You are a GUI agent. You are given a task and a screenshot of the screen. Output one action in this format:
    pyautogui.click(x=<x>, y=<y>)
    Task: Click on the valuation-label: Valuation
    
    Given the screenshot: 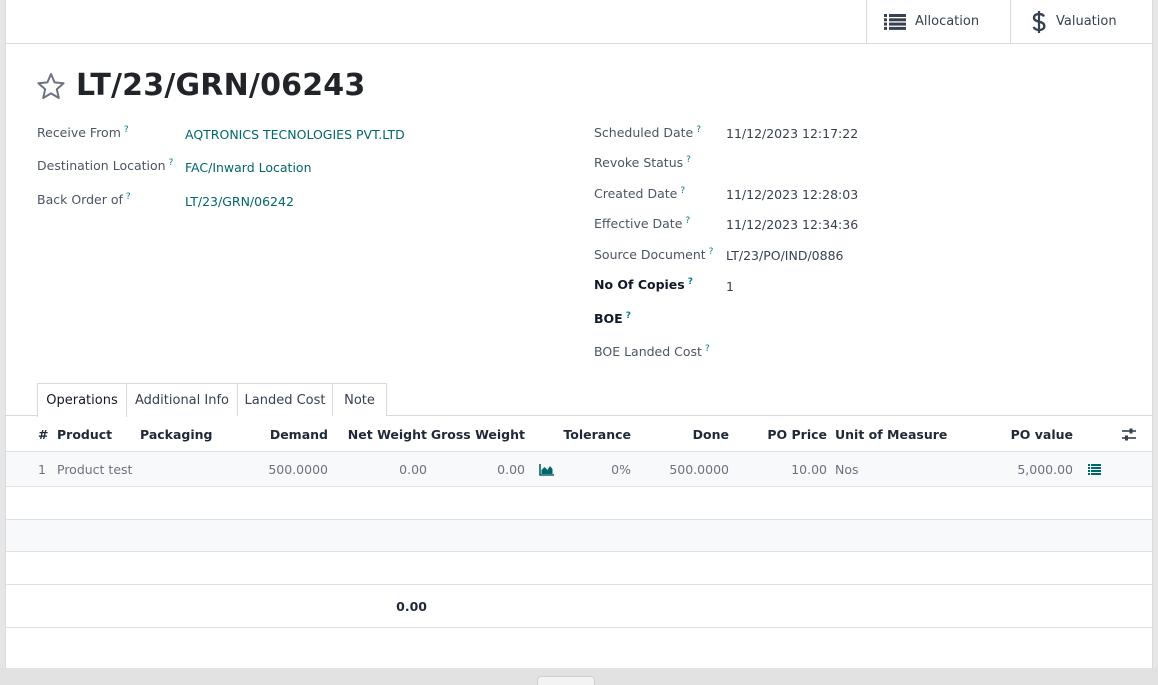 What is the action you would take?
    pyautogui.click(x=1086, y=21)
    